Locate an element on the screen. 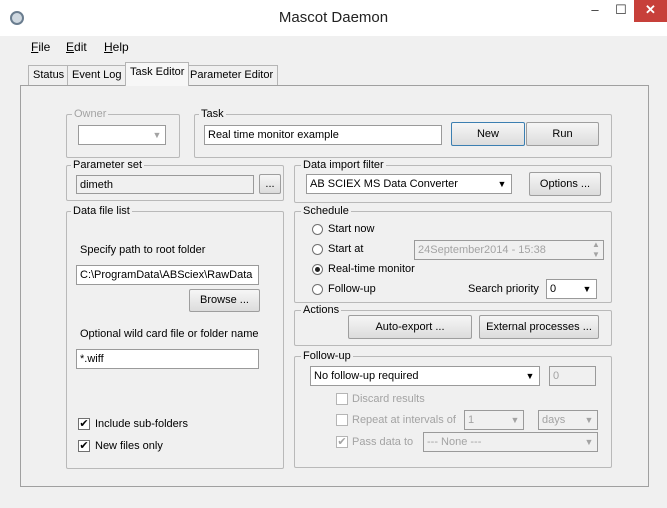 The width and height of the screenshot is (667, 508). root-folder-label: Specify path to root folder is located at coordinates (143, 250).